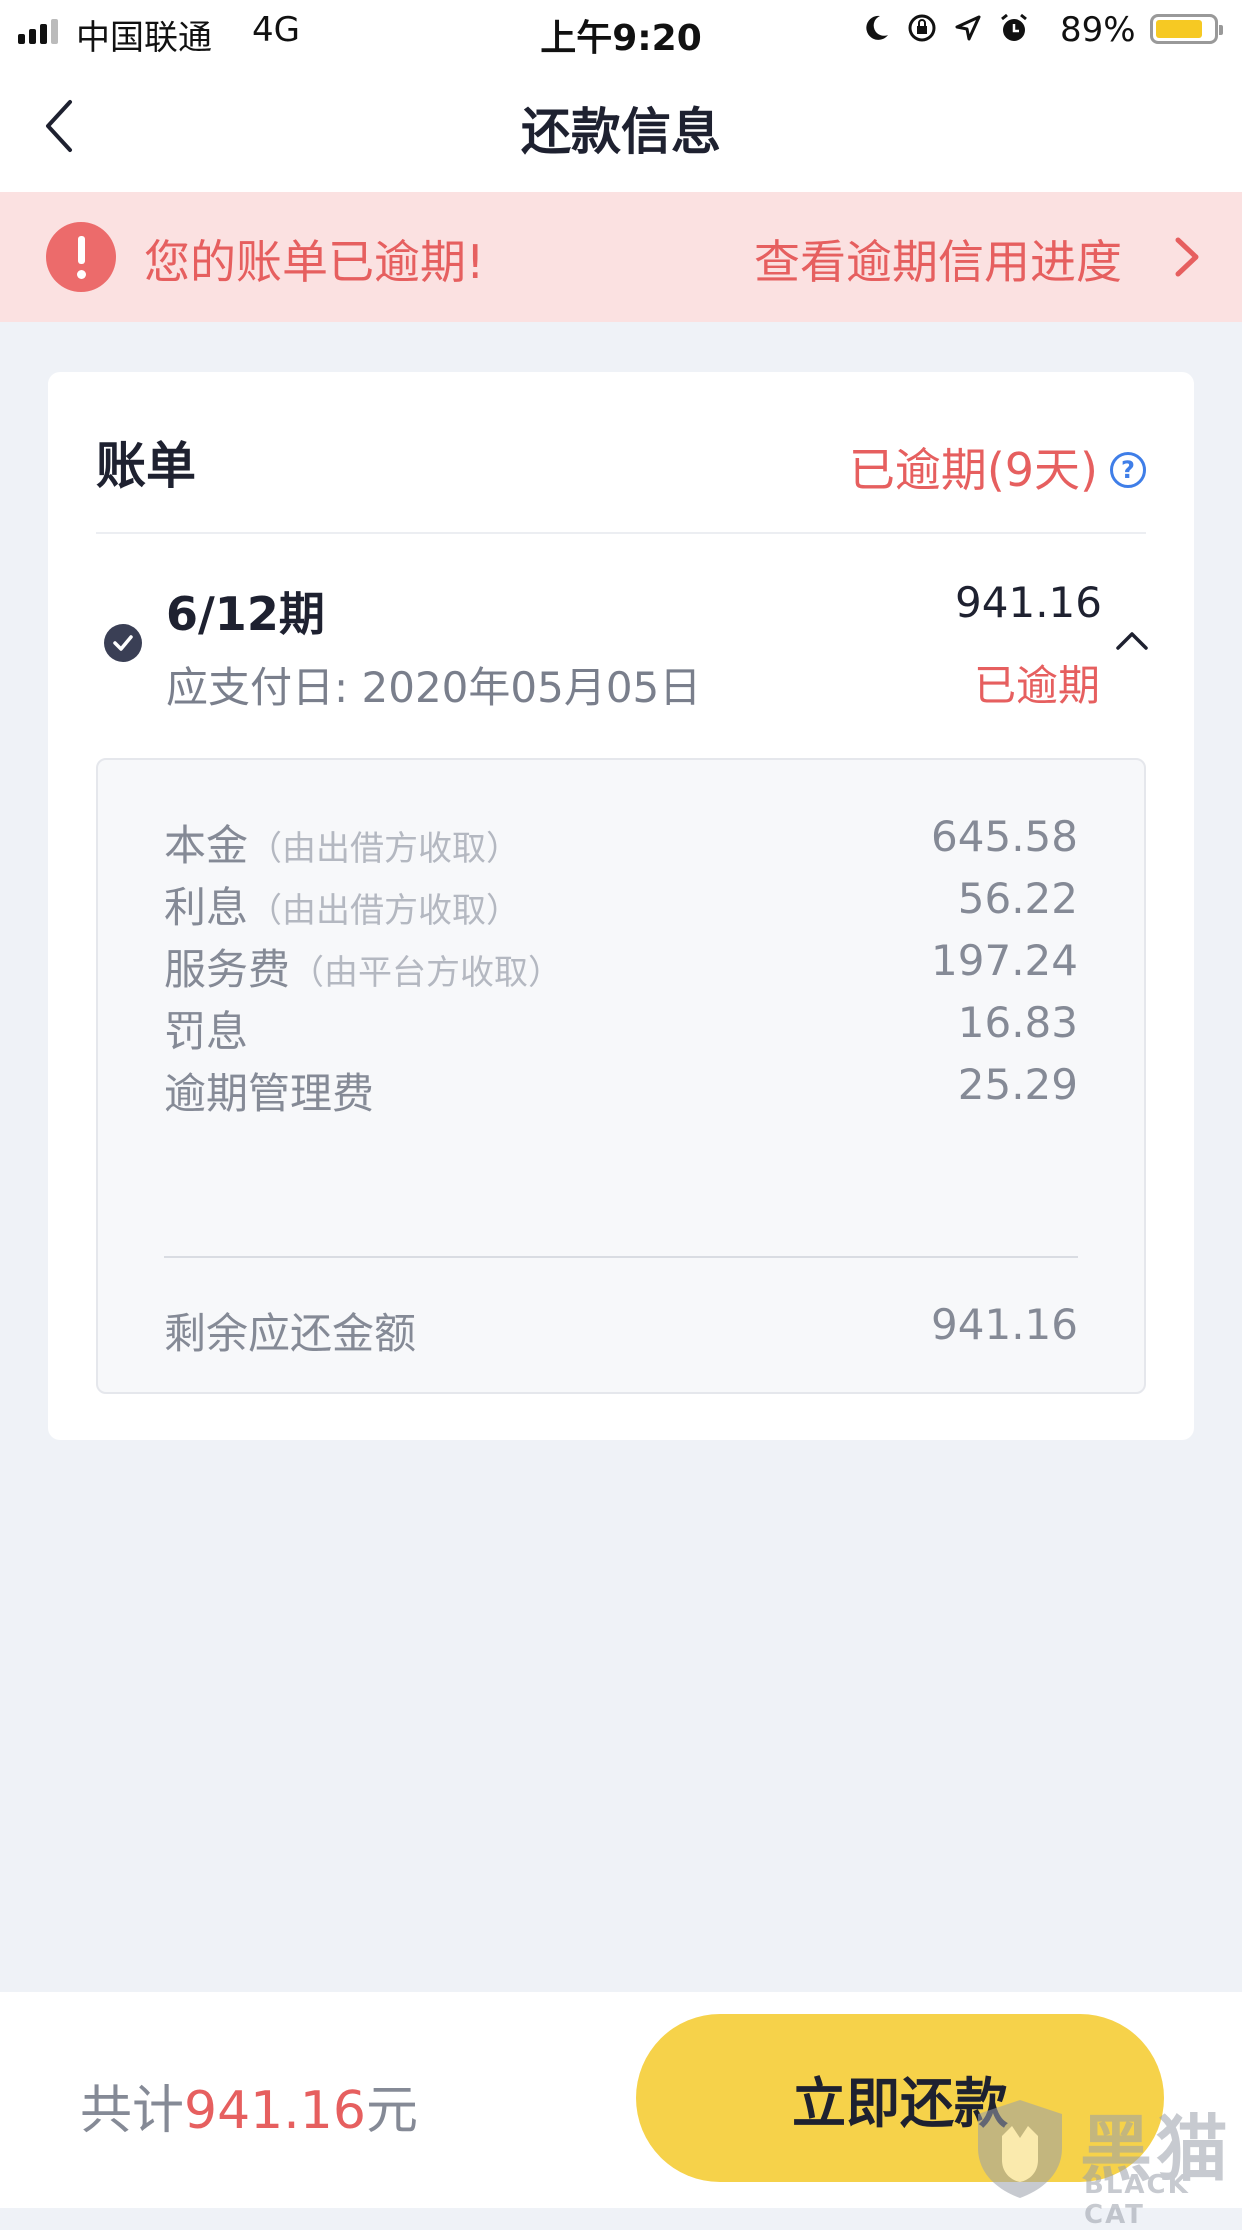  I want to click on chevron-up-icon, so click(1132, 641).